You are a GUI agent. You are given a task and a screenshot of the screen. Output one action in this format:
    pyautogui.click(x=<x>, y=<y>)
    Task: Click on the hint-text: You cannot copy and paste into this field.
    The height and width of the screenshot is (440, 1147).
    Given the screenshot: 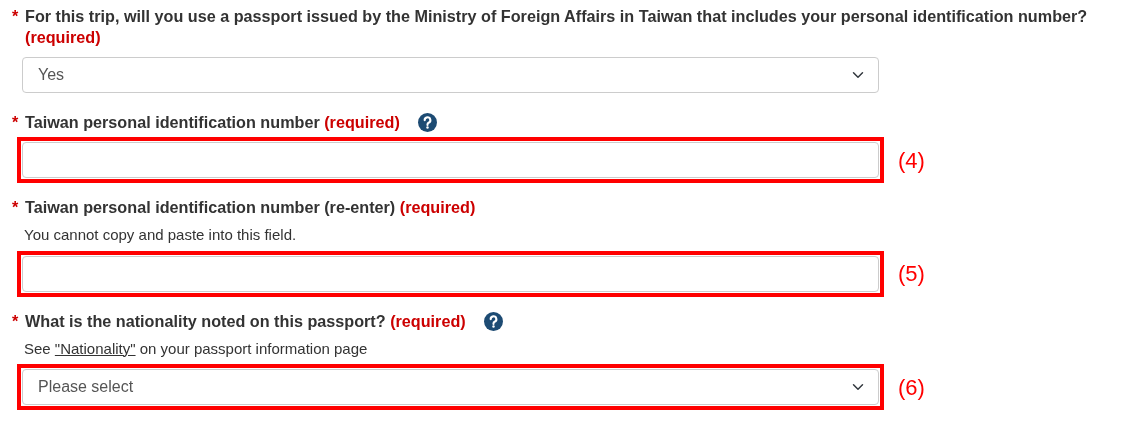 What is the action you would take?
    pyautogui.click(x=161, y=235)
    